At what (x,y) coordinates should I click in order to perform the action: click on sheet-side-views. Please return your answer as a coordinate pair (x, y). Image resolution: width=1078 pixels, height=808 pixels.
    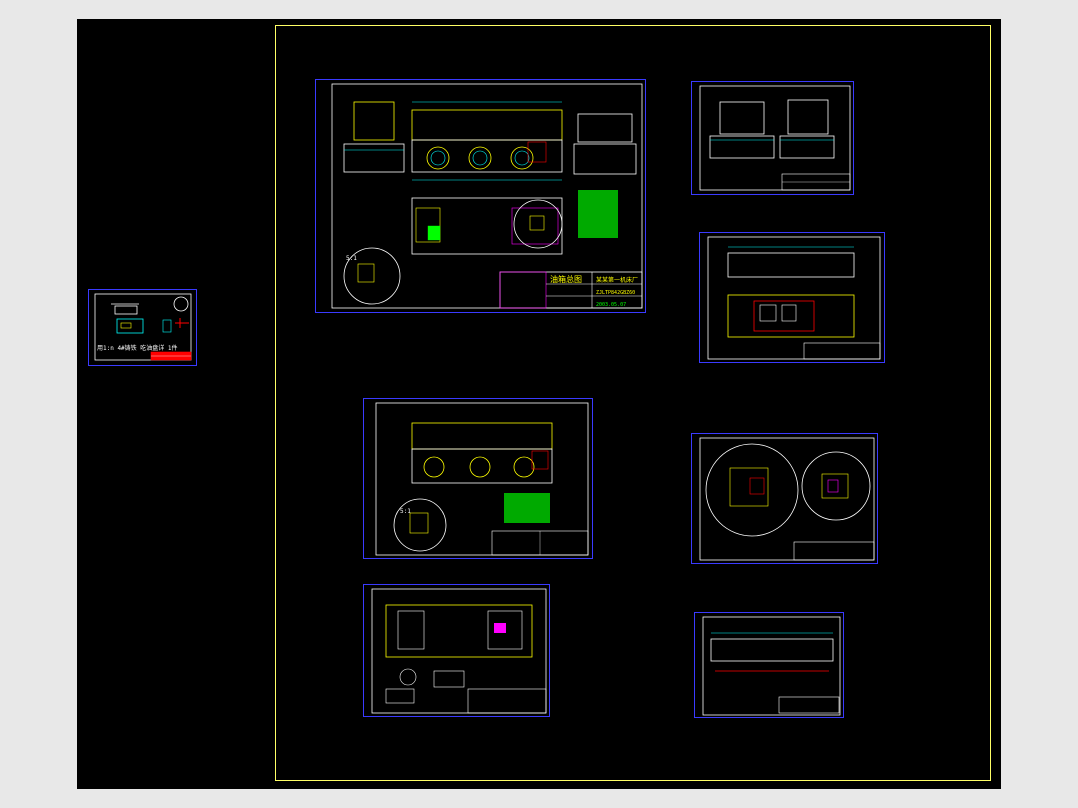
    Looking at the image, I should click on (772, 138).